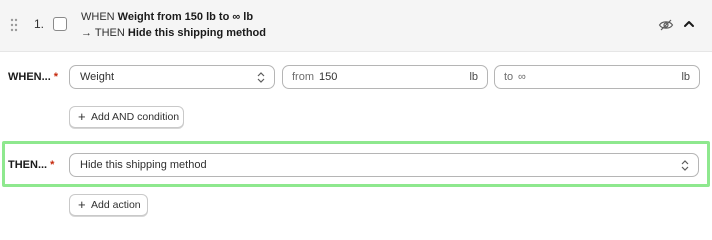 This screenshot has height=240, width=712. What do you see at coordinates (328, 77) in the screenshot?
I see `from-value: 150` at bounding box center [328, 77].